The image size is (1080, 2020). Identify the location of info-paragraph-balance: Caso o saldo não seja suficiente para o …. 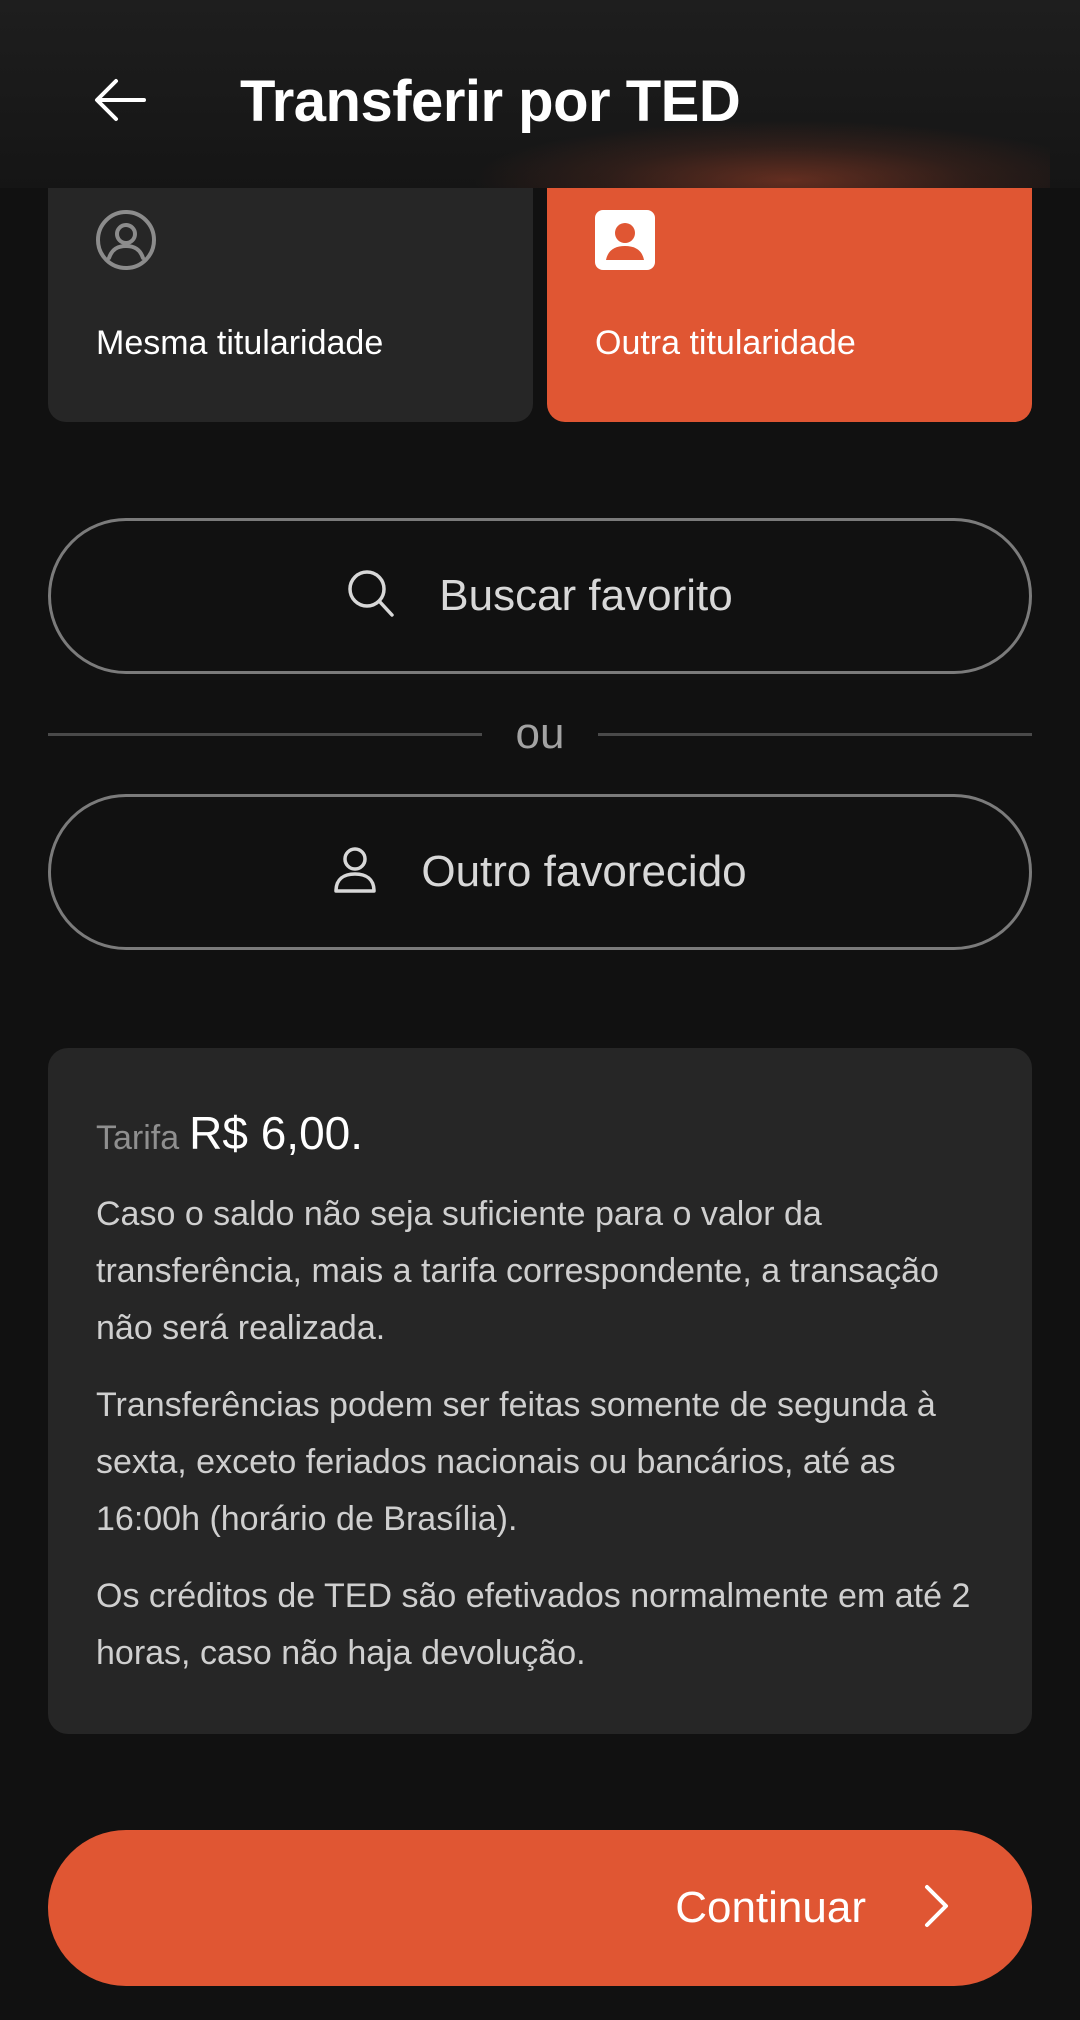
(517, 1271).